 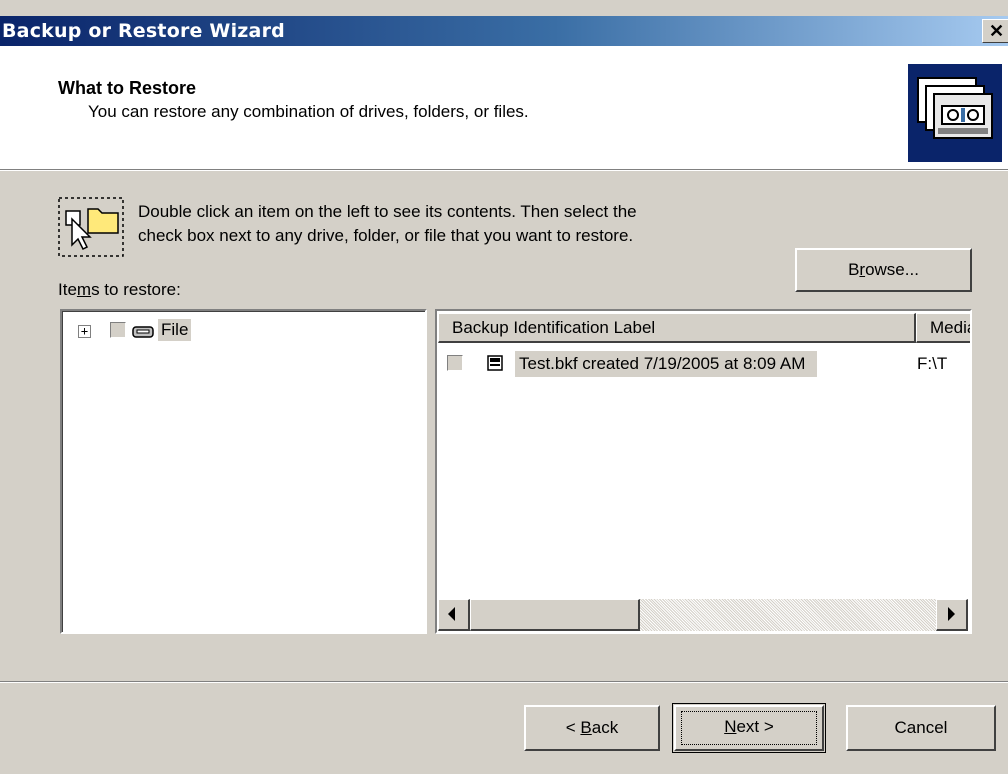 I want to click on backup-tapes-icon, so click(x=955, y=113).